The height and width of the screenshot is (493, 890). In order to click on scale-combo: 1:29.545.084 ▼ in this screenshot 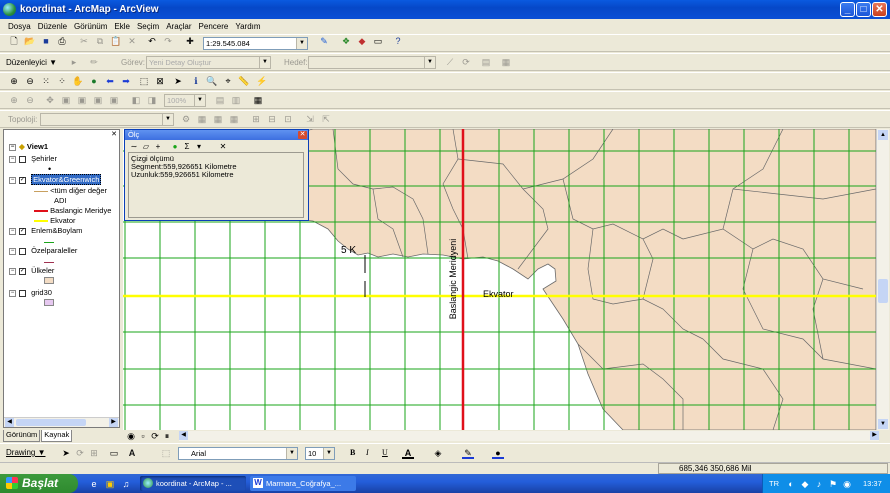, I will do `click(255, 43)`.